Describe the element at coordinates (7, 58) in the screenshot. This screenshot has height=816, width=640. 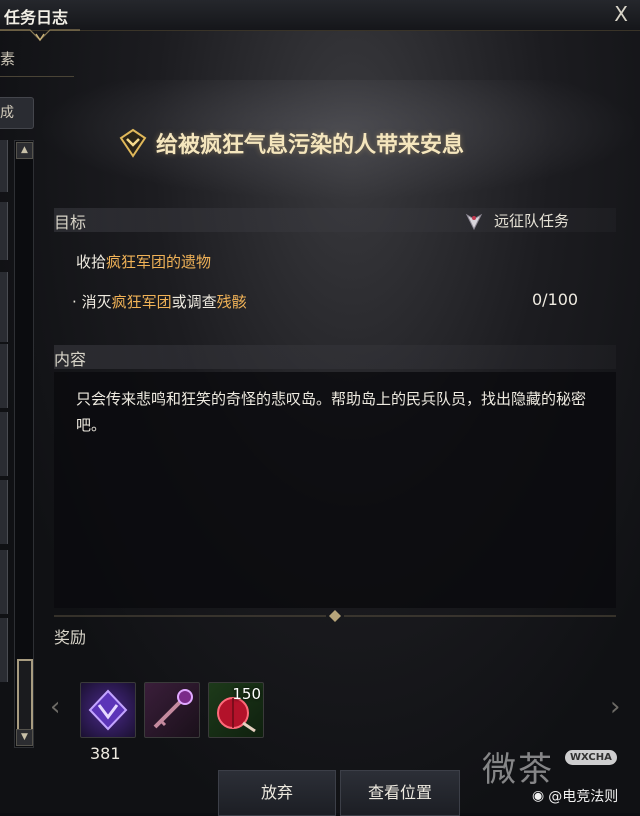
I see `sidebar-tab-search: 素` at that location.